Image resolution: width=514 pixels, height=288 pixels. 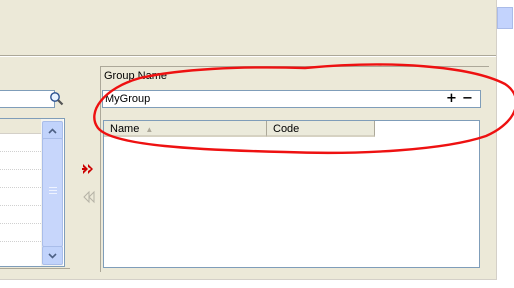 What do you see at coordinates (52, 130) in the screenshot?
I see `chevron-up-icon` at bounding box center [52, 130].